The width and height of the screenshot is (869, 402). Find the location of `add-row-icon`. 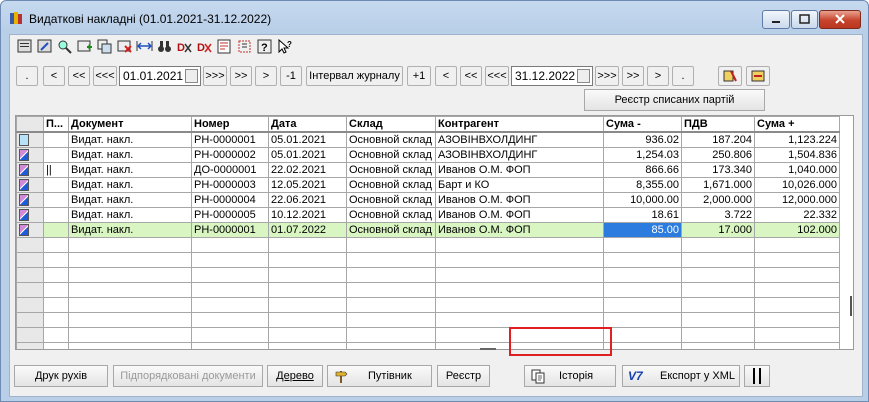

add-row-icon is located at coordinates (84, 46).